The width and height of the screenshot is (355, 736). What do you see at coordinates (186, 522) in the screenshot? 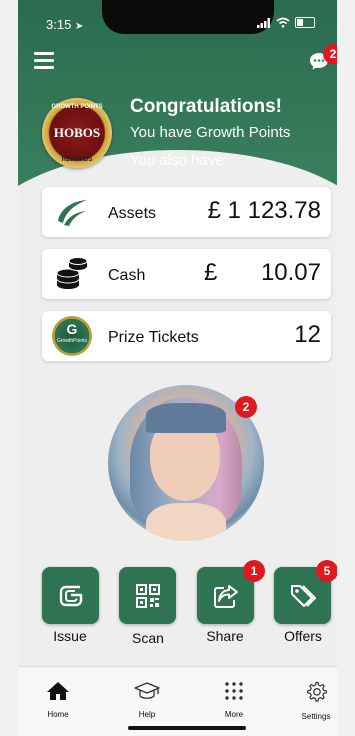
I see `avatar-body` at bounding box center [186, 522].